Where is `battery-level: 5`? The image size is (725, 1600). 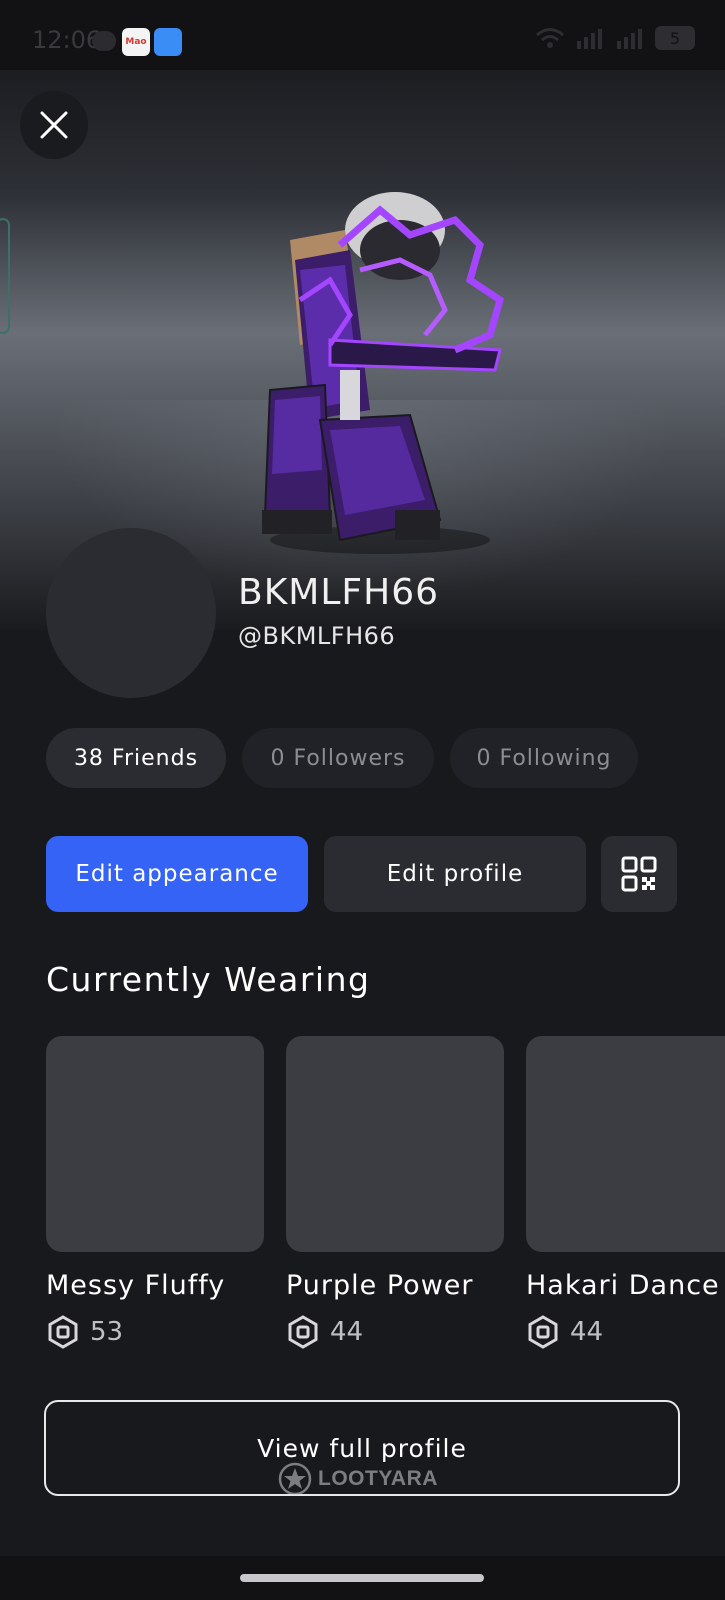
battery-level: 5 is located at coordinates (675, 38).